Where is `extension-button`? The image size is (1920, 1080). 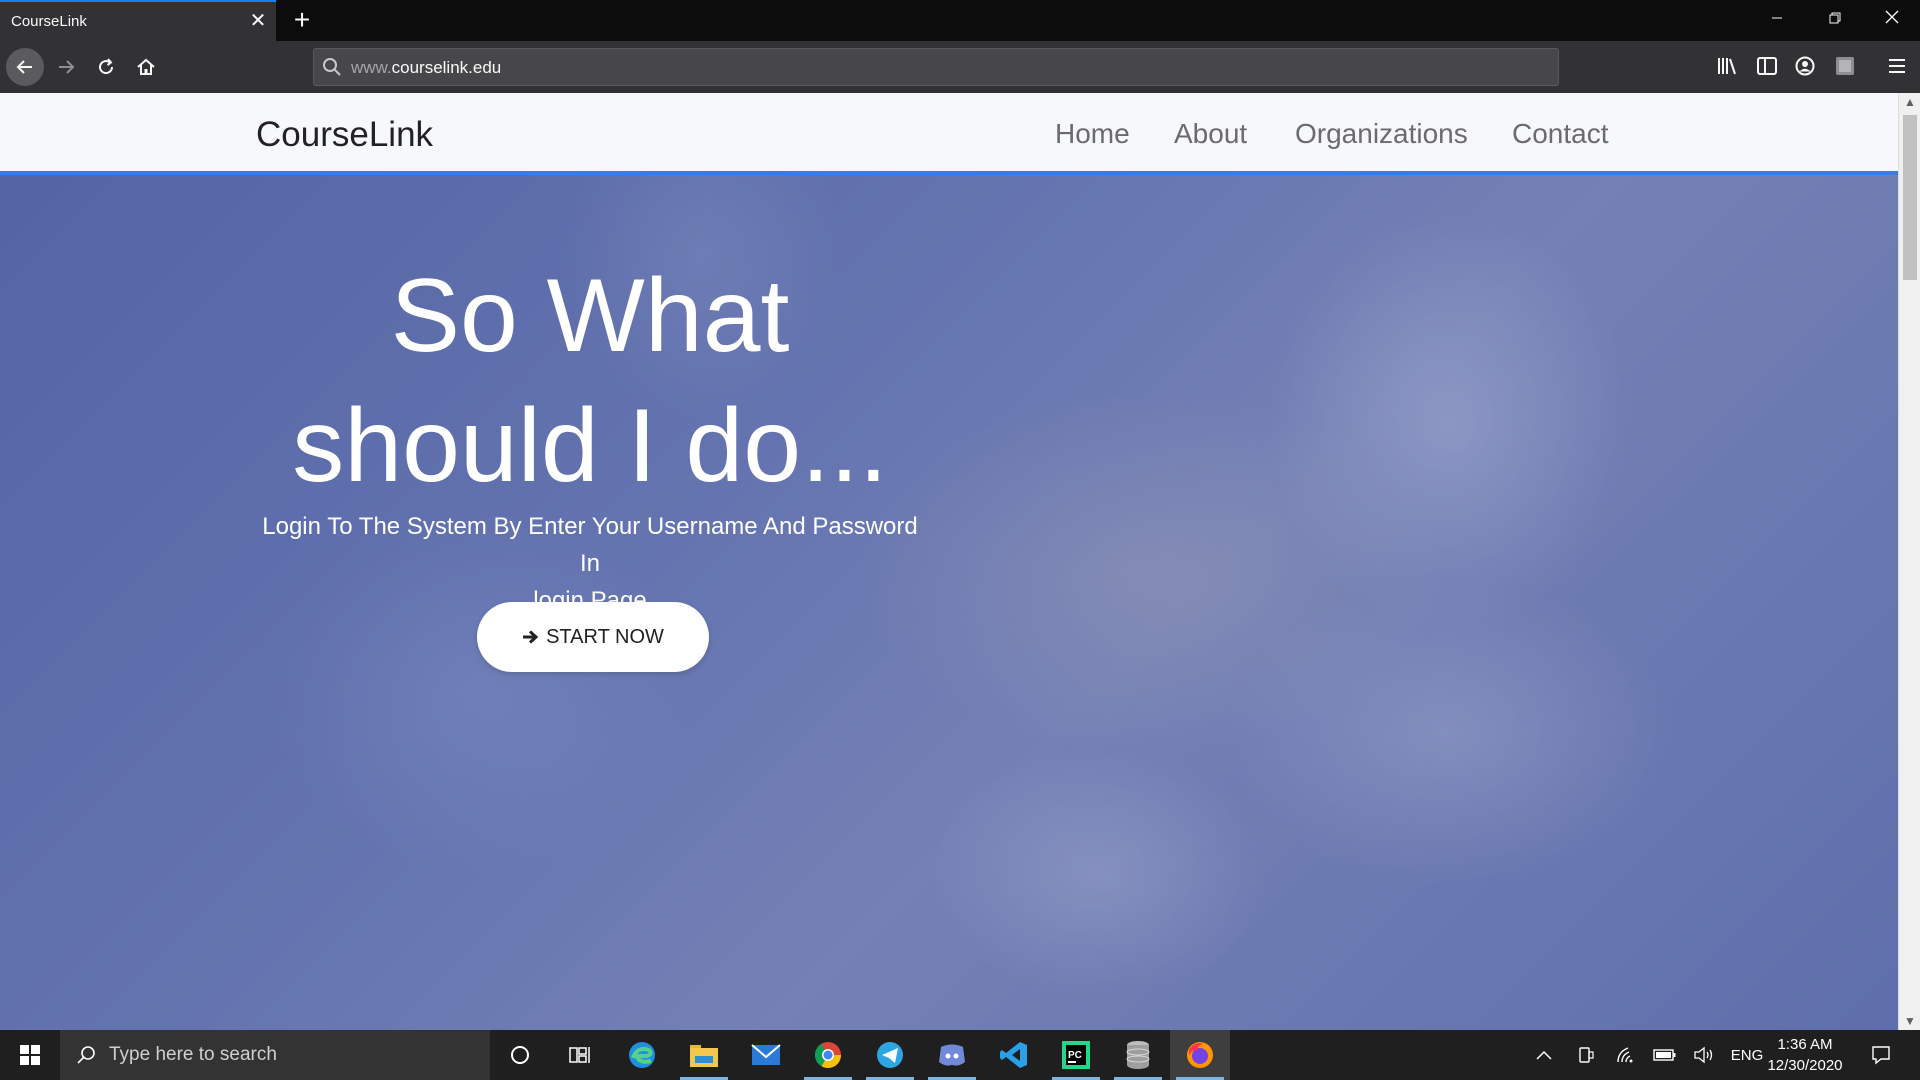 extension-button is located at coordinates (1845, 66).